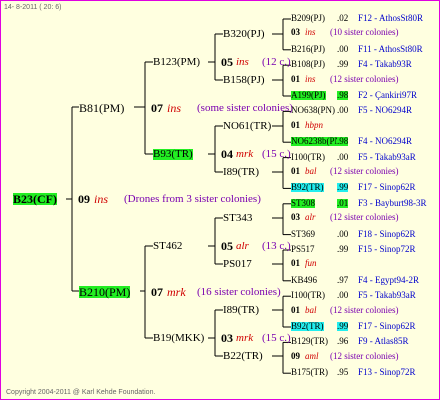 Image resolution: width=440 pixels, height=400 pixels. I want to click on root-note: (Drones from 3 sister colonies), so click(192, 199).